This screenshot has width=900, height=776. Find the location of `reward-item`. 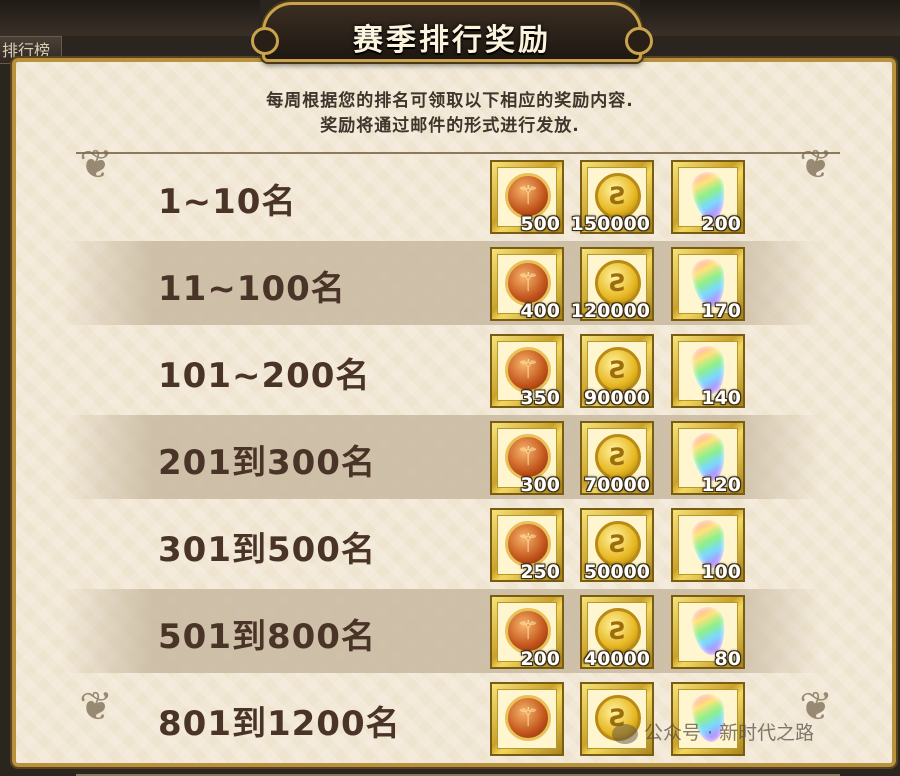

reward-item is located at coordinates (527, 719).